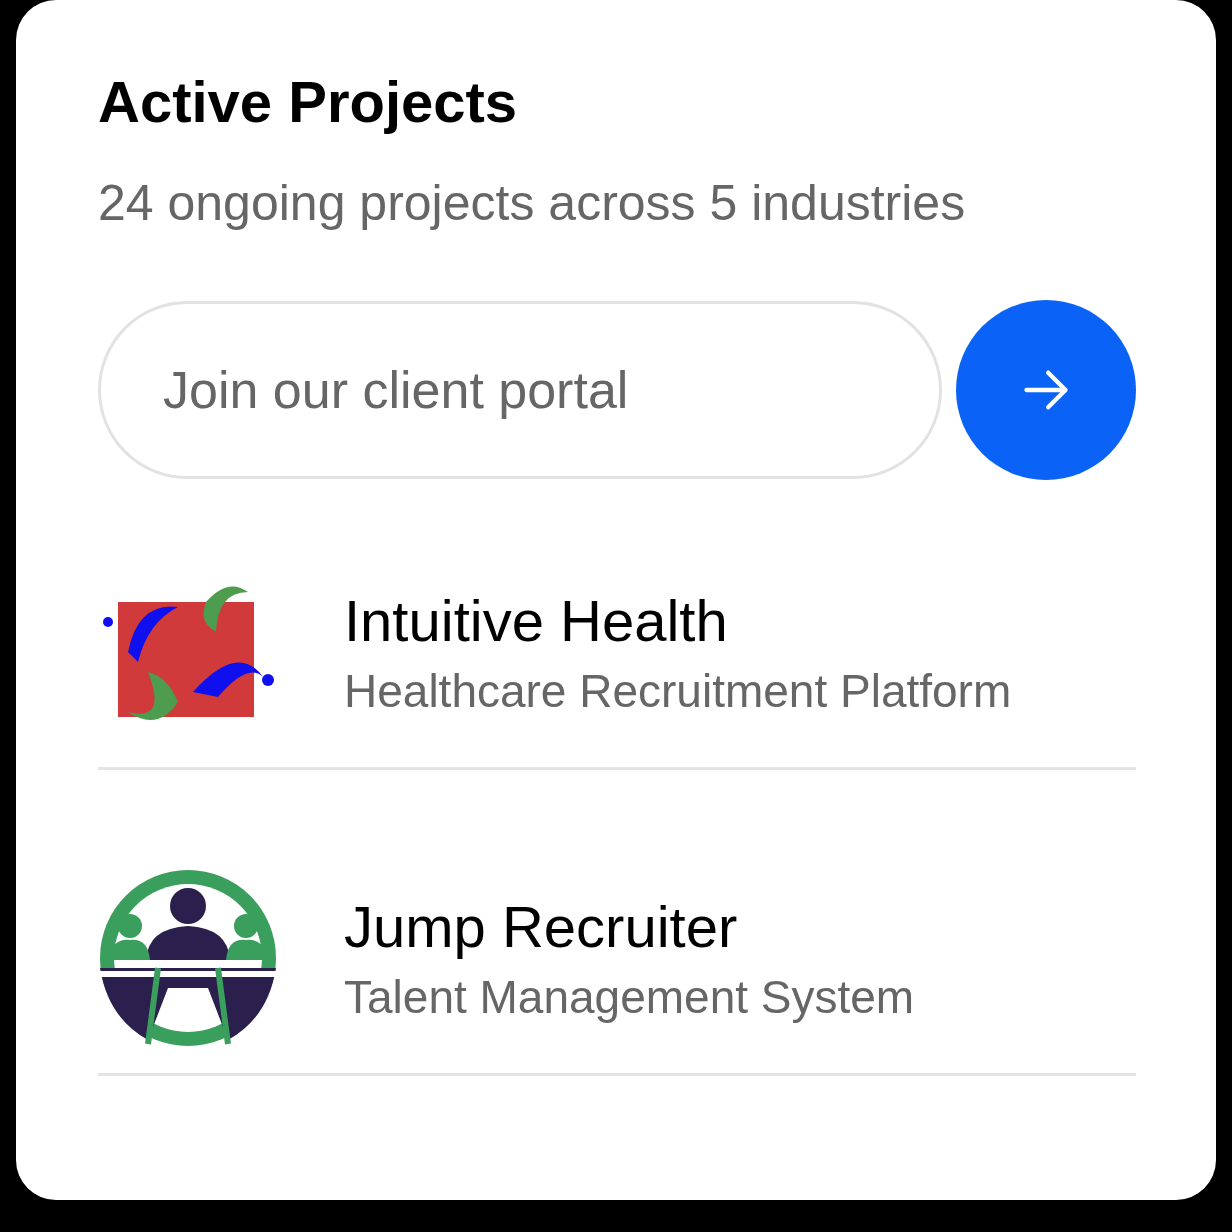 The height and width of the screenshot is (1232, 1232). I want to click on globe-people-logo-icon, so click(188, 957).